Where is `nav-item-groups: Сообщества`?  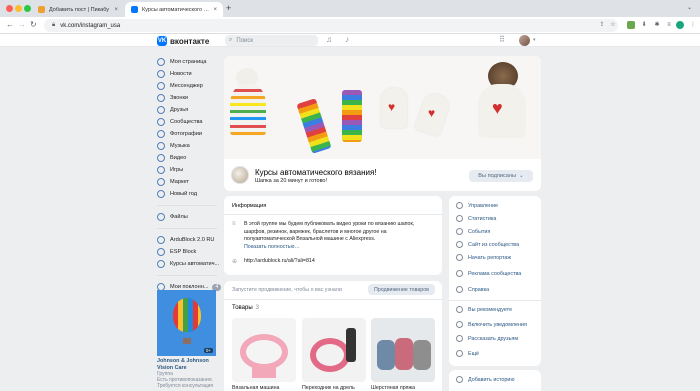 nav-item-groups: Сообщества is located at coordinates (189, 122).